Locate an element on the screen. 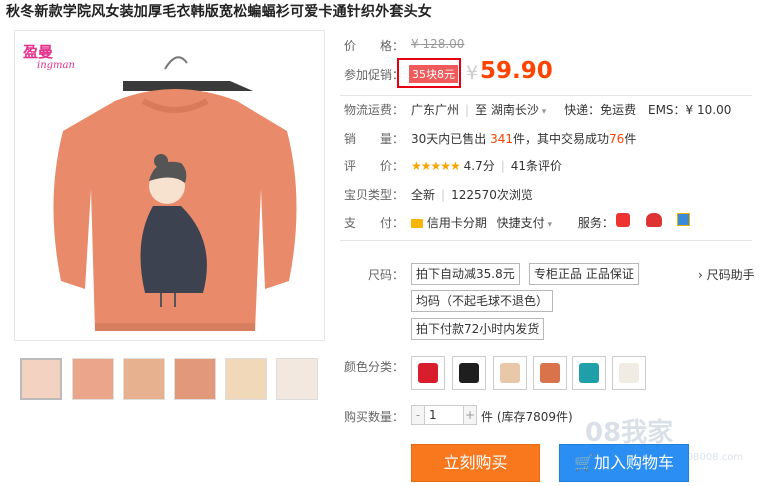 The image size is (763, 486). original-price: ¥ 128.00 is located at coordinates (438, 44).